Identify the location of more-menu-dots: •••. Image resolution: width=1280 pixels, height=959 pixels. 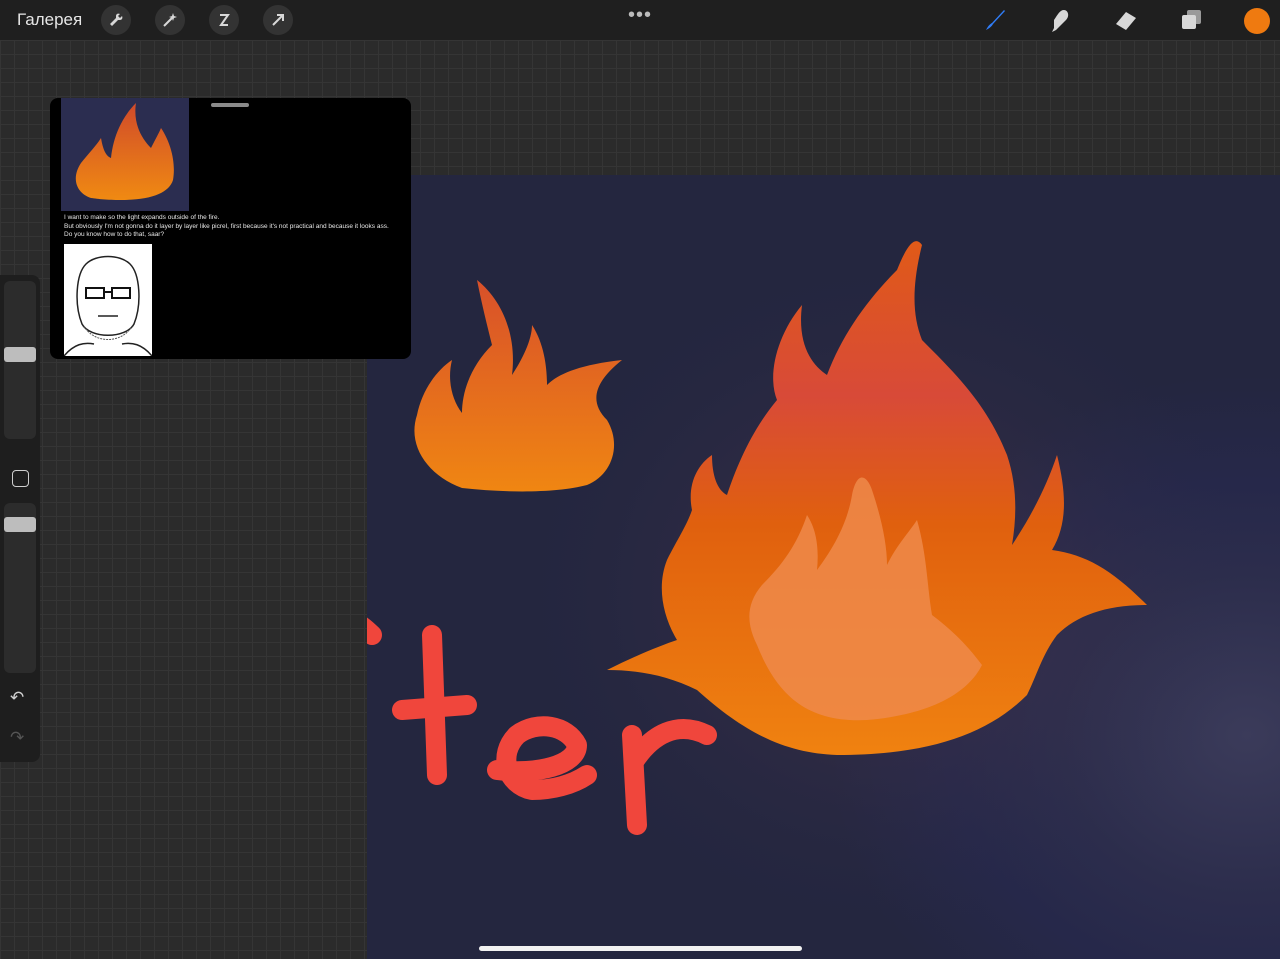
(640, 15).